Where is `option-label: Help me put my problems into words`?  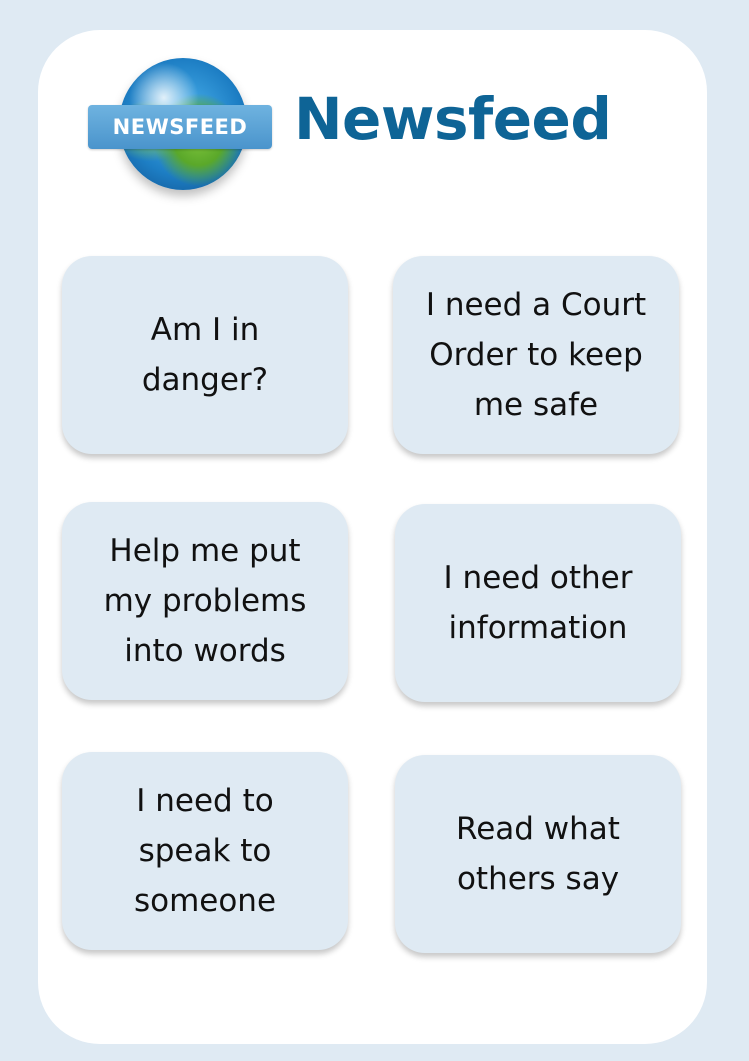 option-label: Help me put my problems into words is located at coordinates (205, 601).